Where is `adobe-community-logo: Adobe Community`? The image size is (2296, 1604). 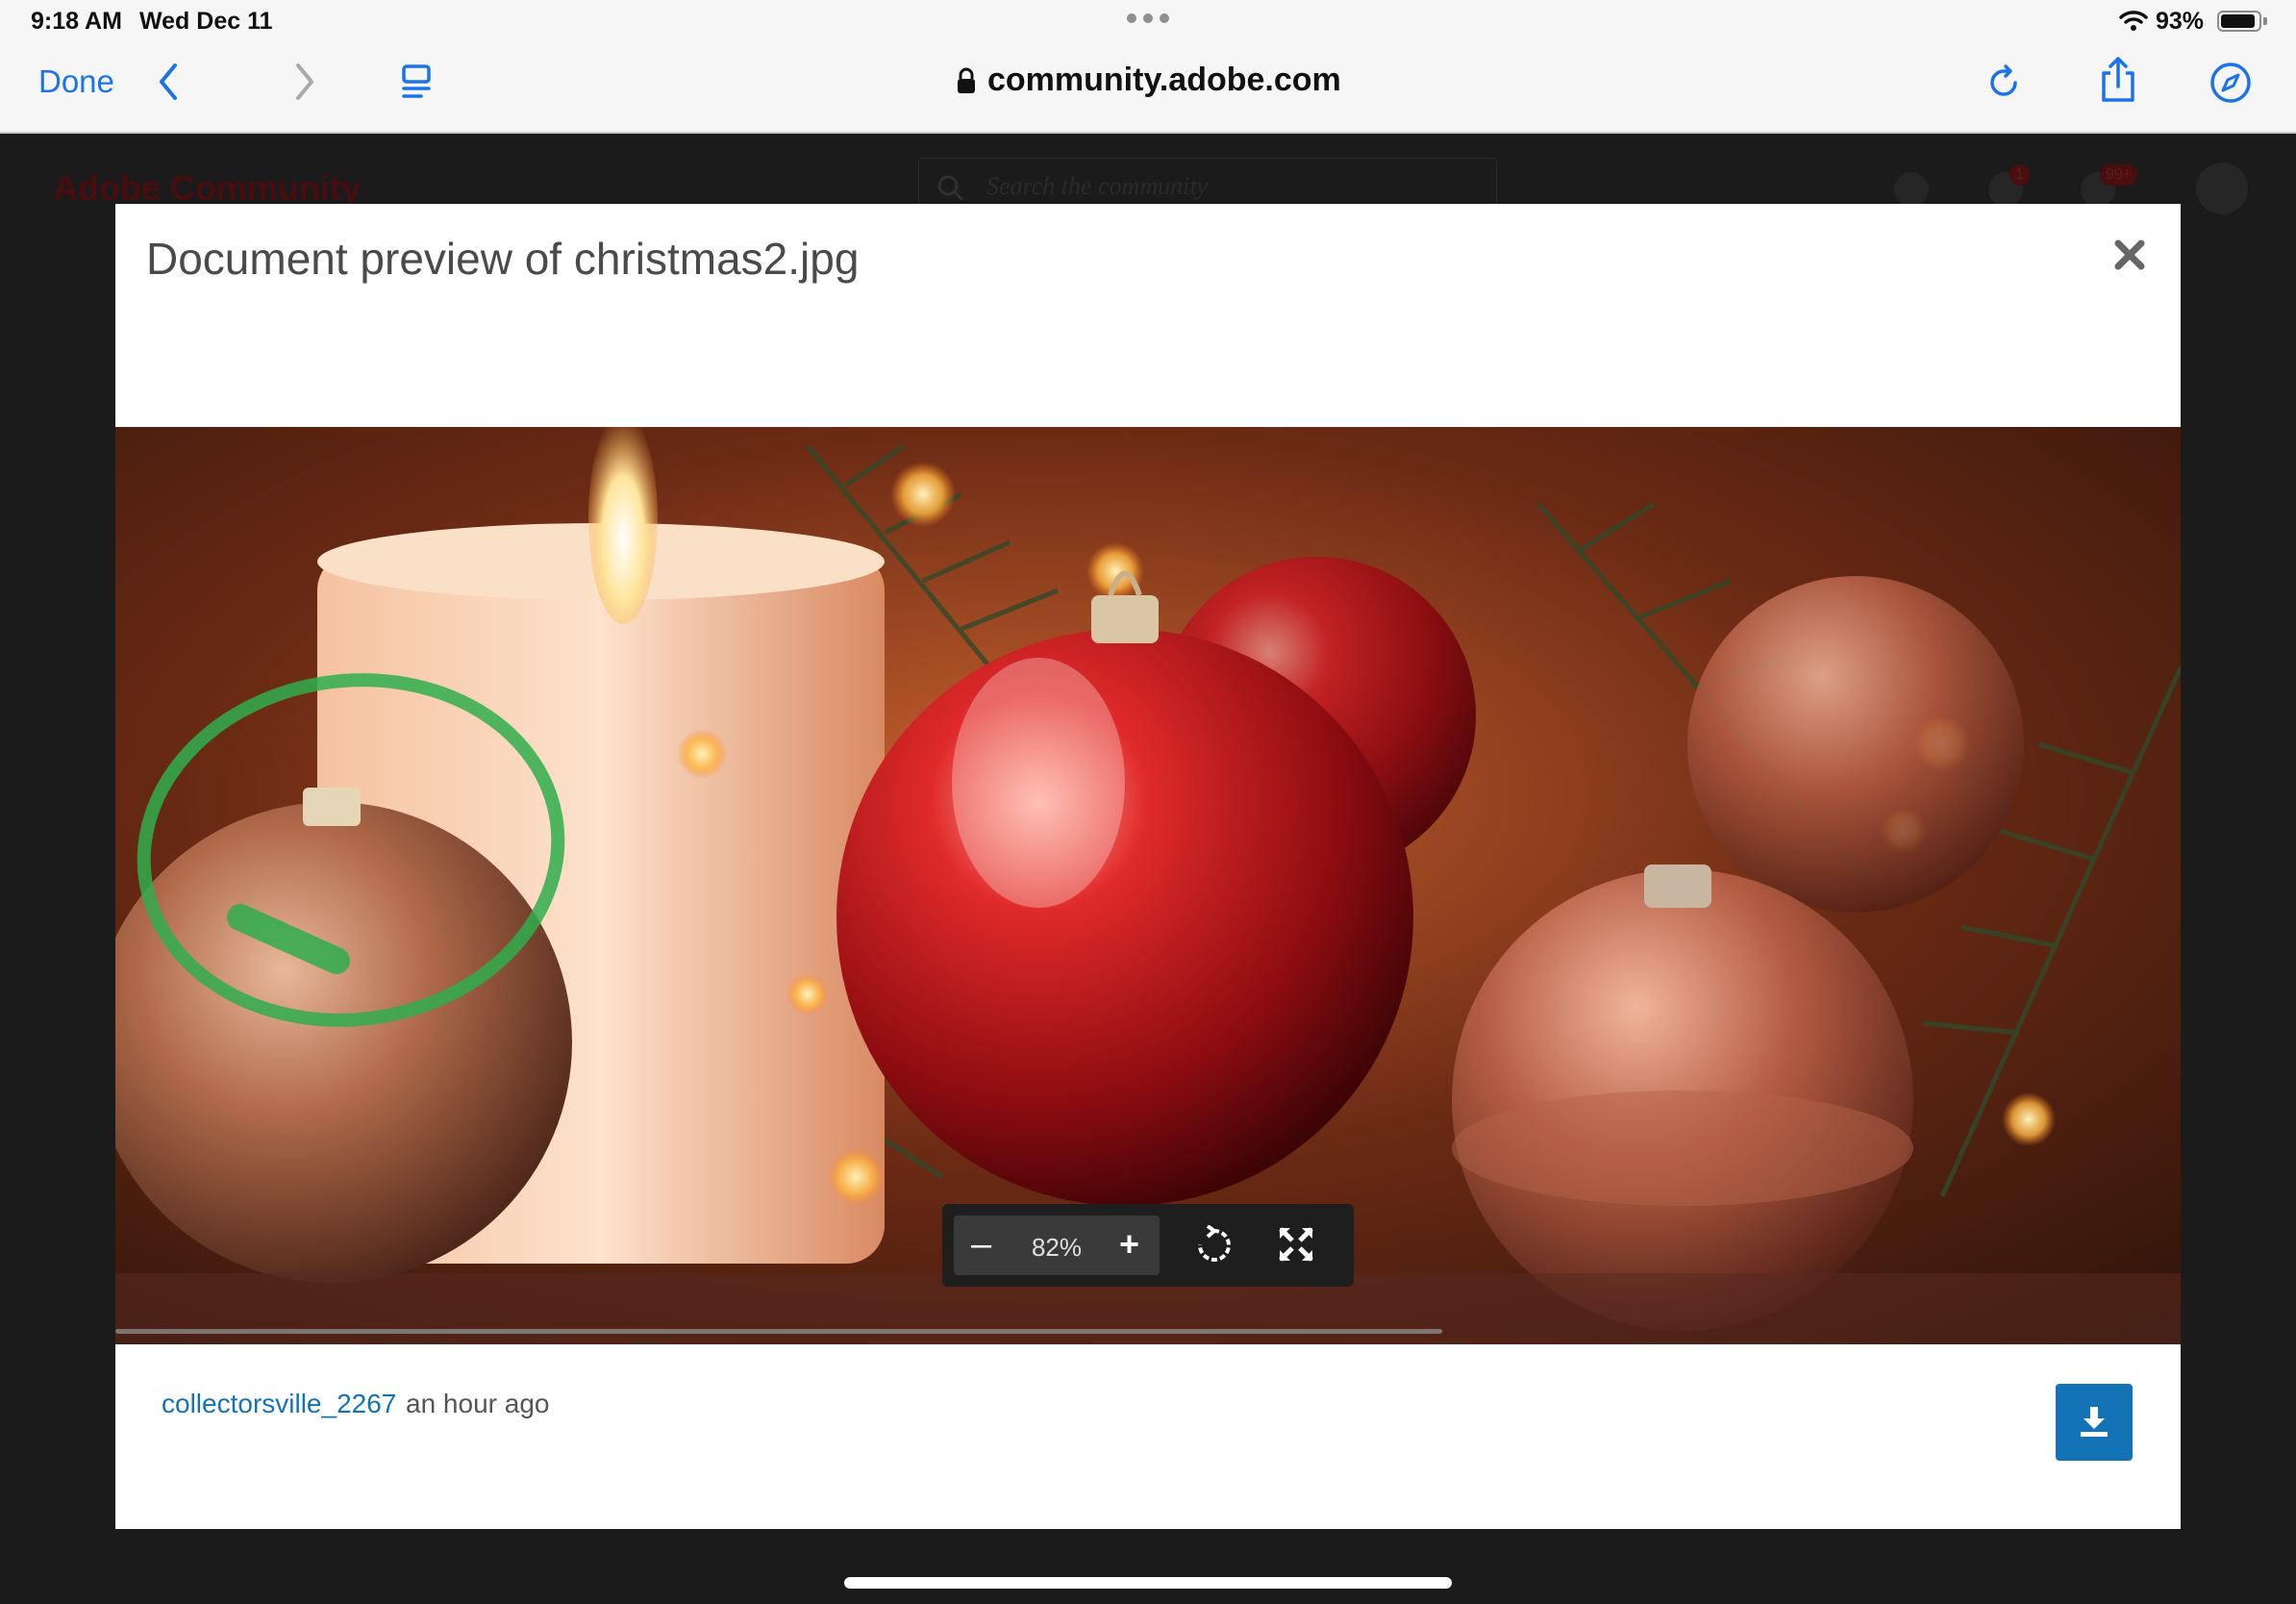
adobe-community-logo: Adobe Community is located at coordinates (207, 188).